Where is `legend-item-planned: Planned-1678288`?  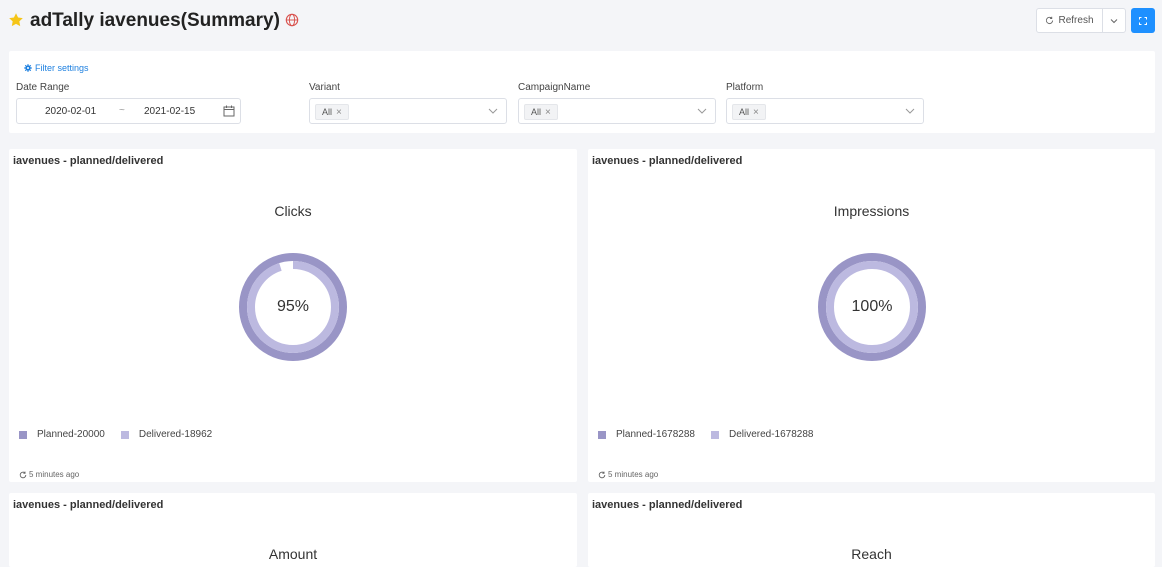
legend-item-planned: Planned-1678288 is located at coordinates (646, 434).